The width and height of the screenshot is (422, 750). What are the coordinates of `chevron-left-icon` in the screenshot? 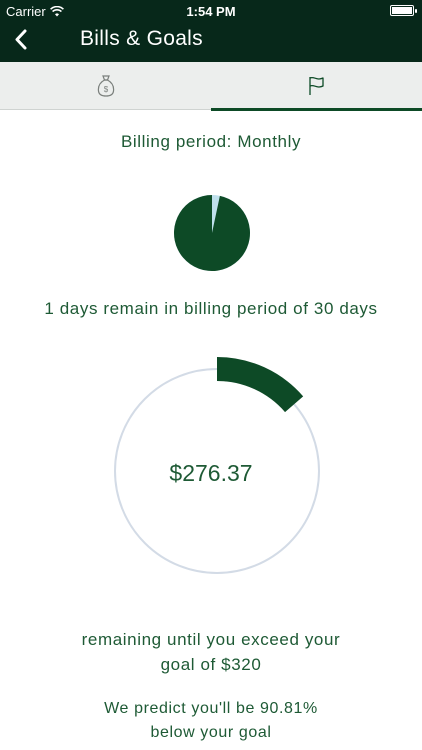 It's located at (25, 41).